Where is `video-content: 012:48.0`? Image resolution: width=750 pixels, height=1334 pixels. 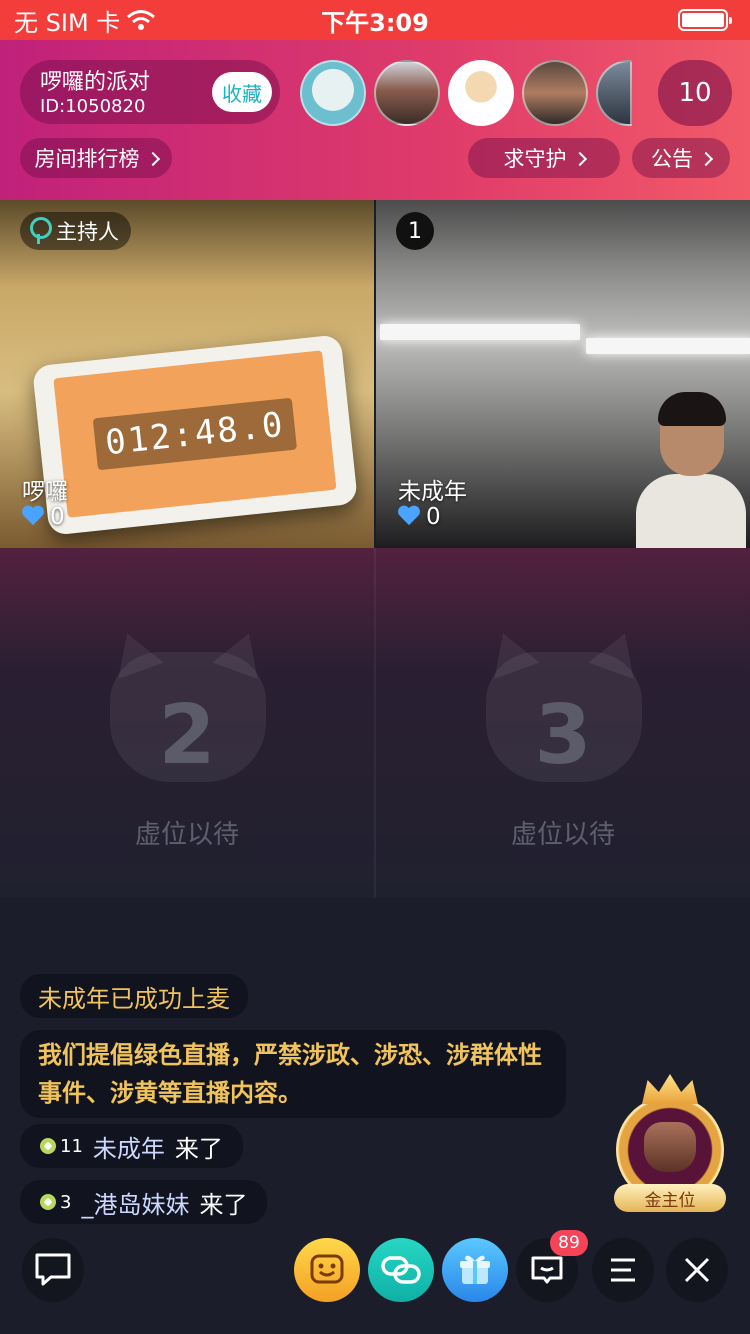
video-content: 012:48.0 is located at coordinates (195, 435).